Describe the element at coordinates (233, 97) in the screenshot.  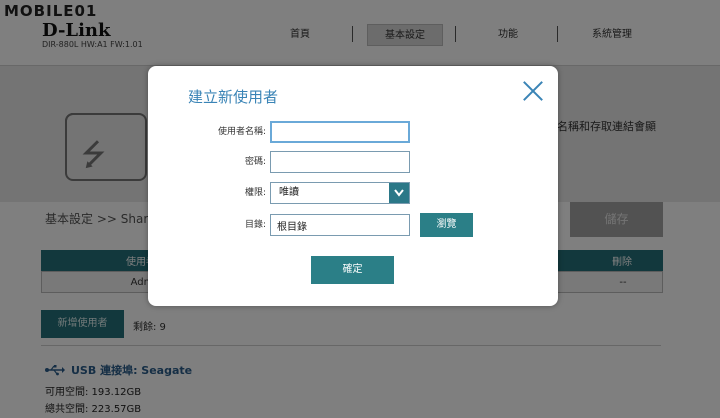
I see `dialog-title: 建立新使用者` at that location.